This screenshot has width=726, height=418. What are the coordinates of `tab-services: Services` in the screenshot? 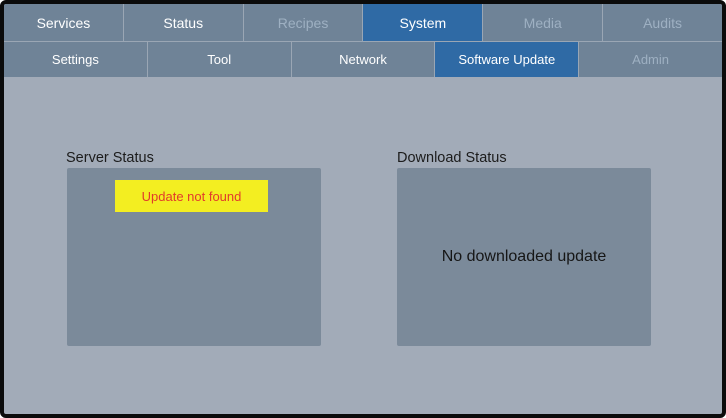 It's located at (64, 23).